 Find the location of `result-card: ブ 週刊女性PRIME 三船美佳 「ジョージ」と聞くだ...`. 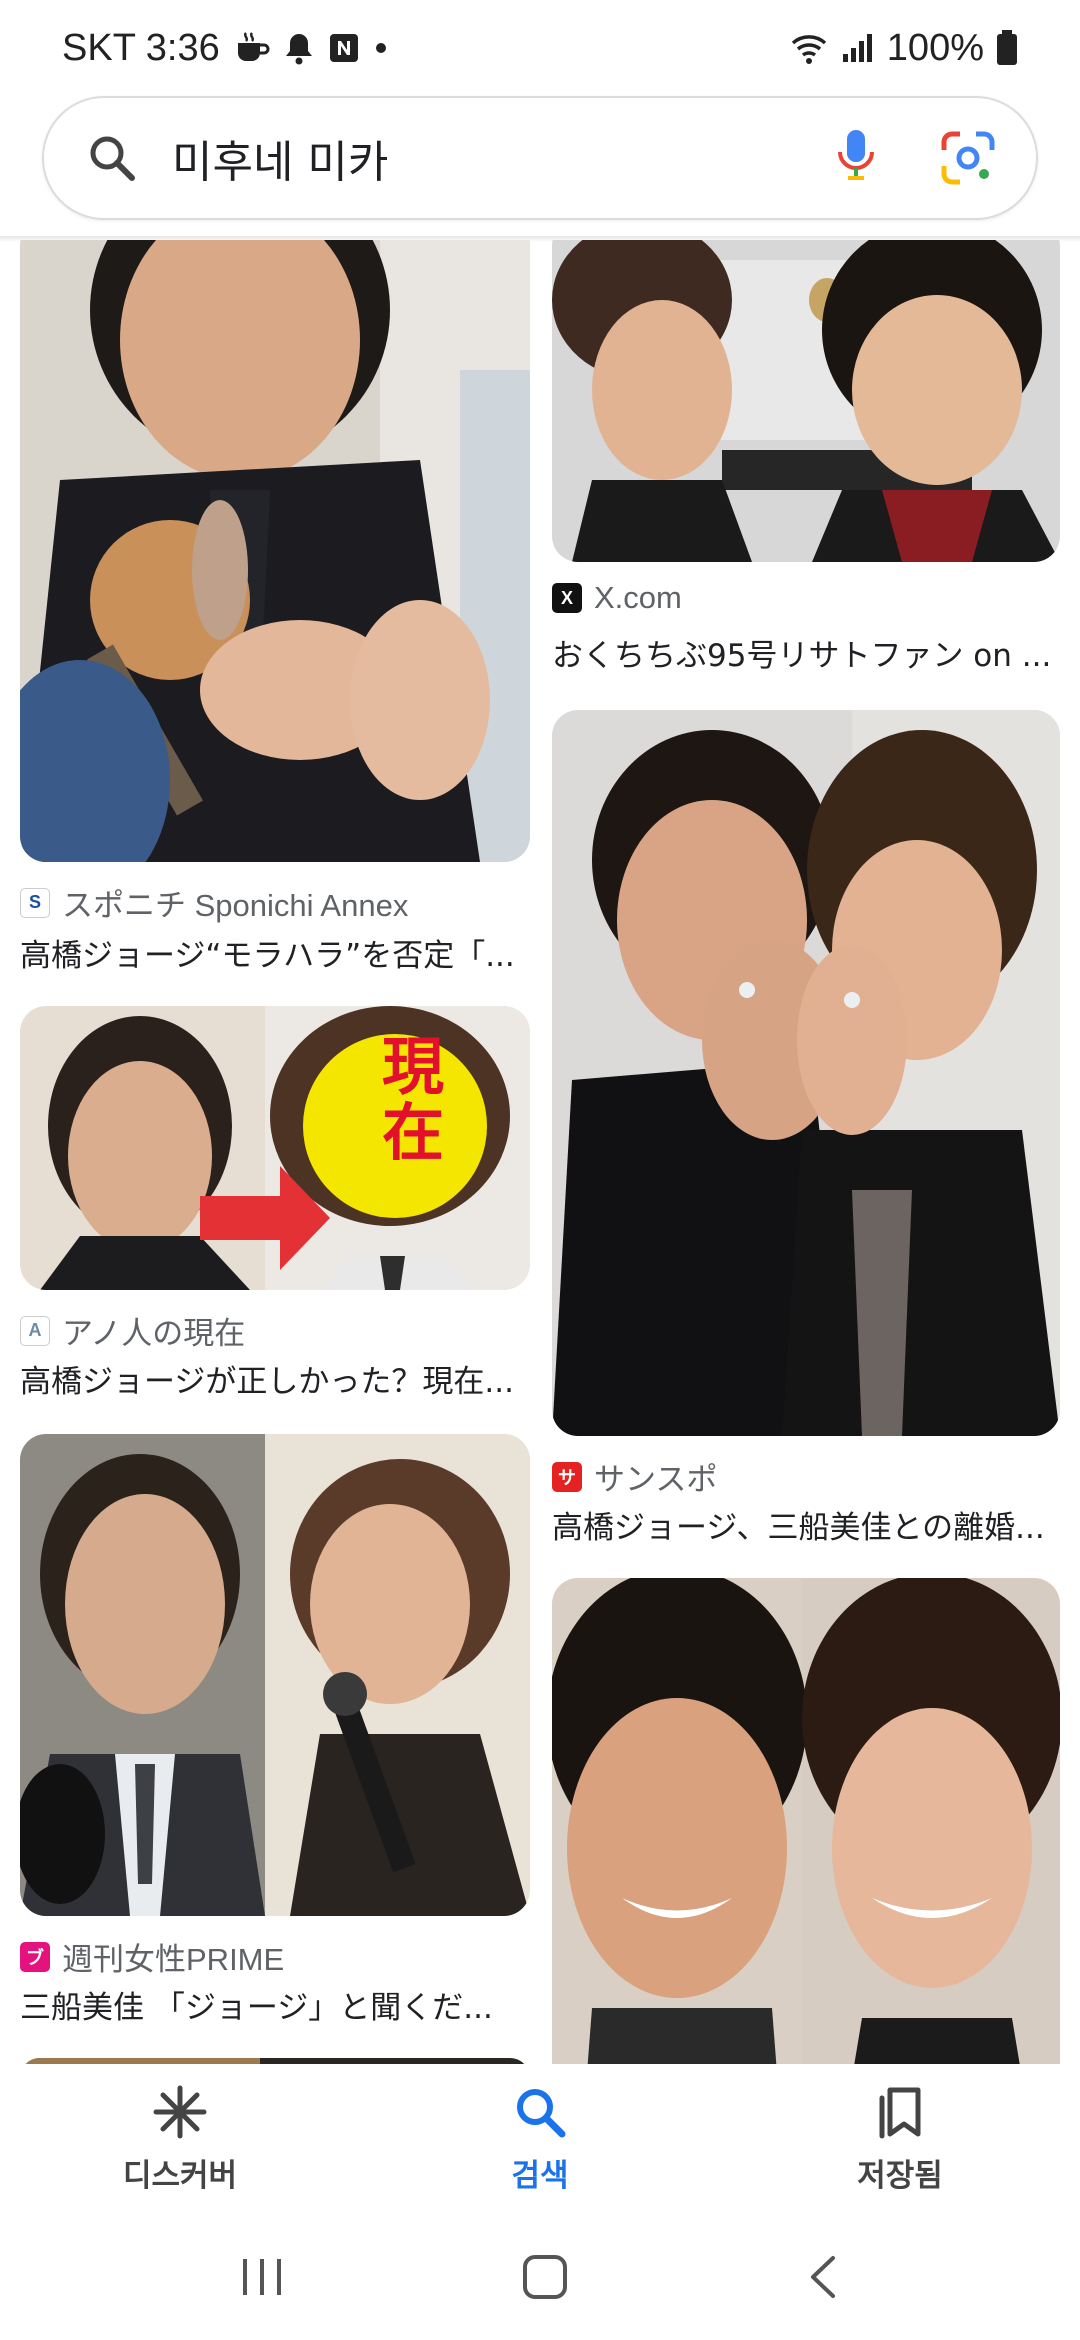

result-card: ブ 週刊女性PRIME 三船美佳 「ジョージ」と聞くだ... is located at coordinates (270, 1734).